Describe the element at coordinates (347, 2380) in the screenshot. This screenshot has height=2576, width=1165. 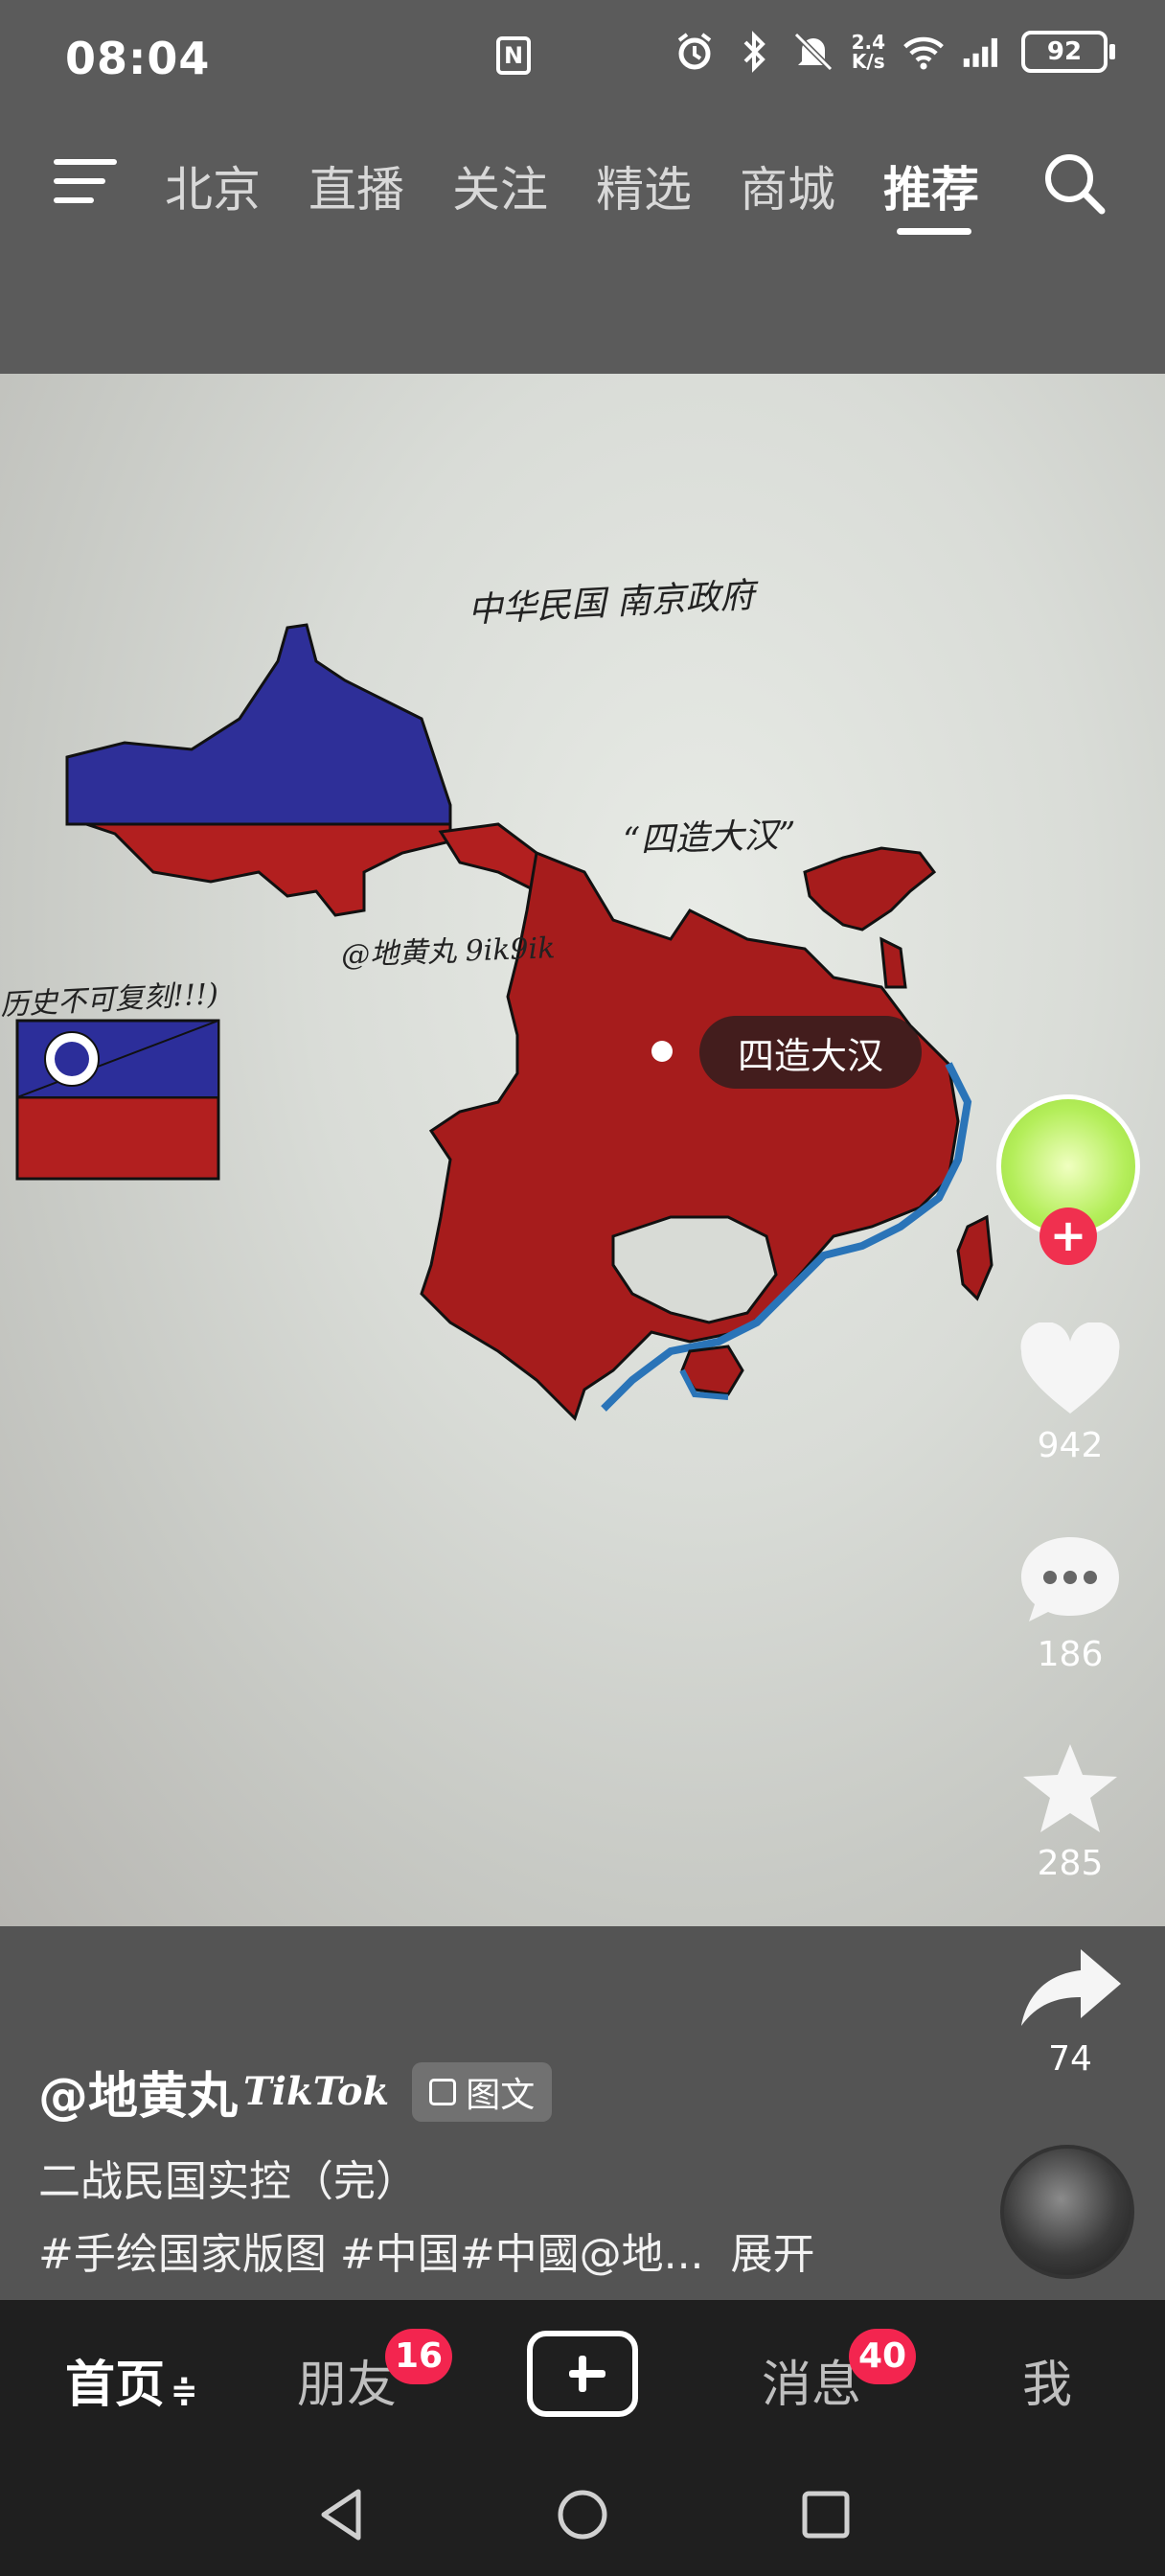
I see `nav-friends: 朋友` at that location.